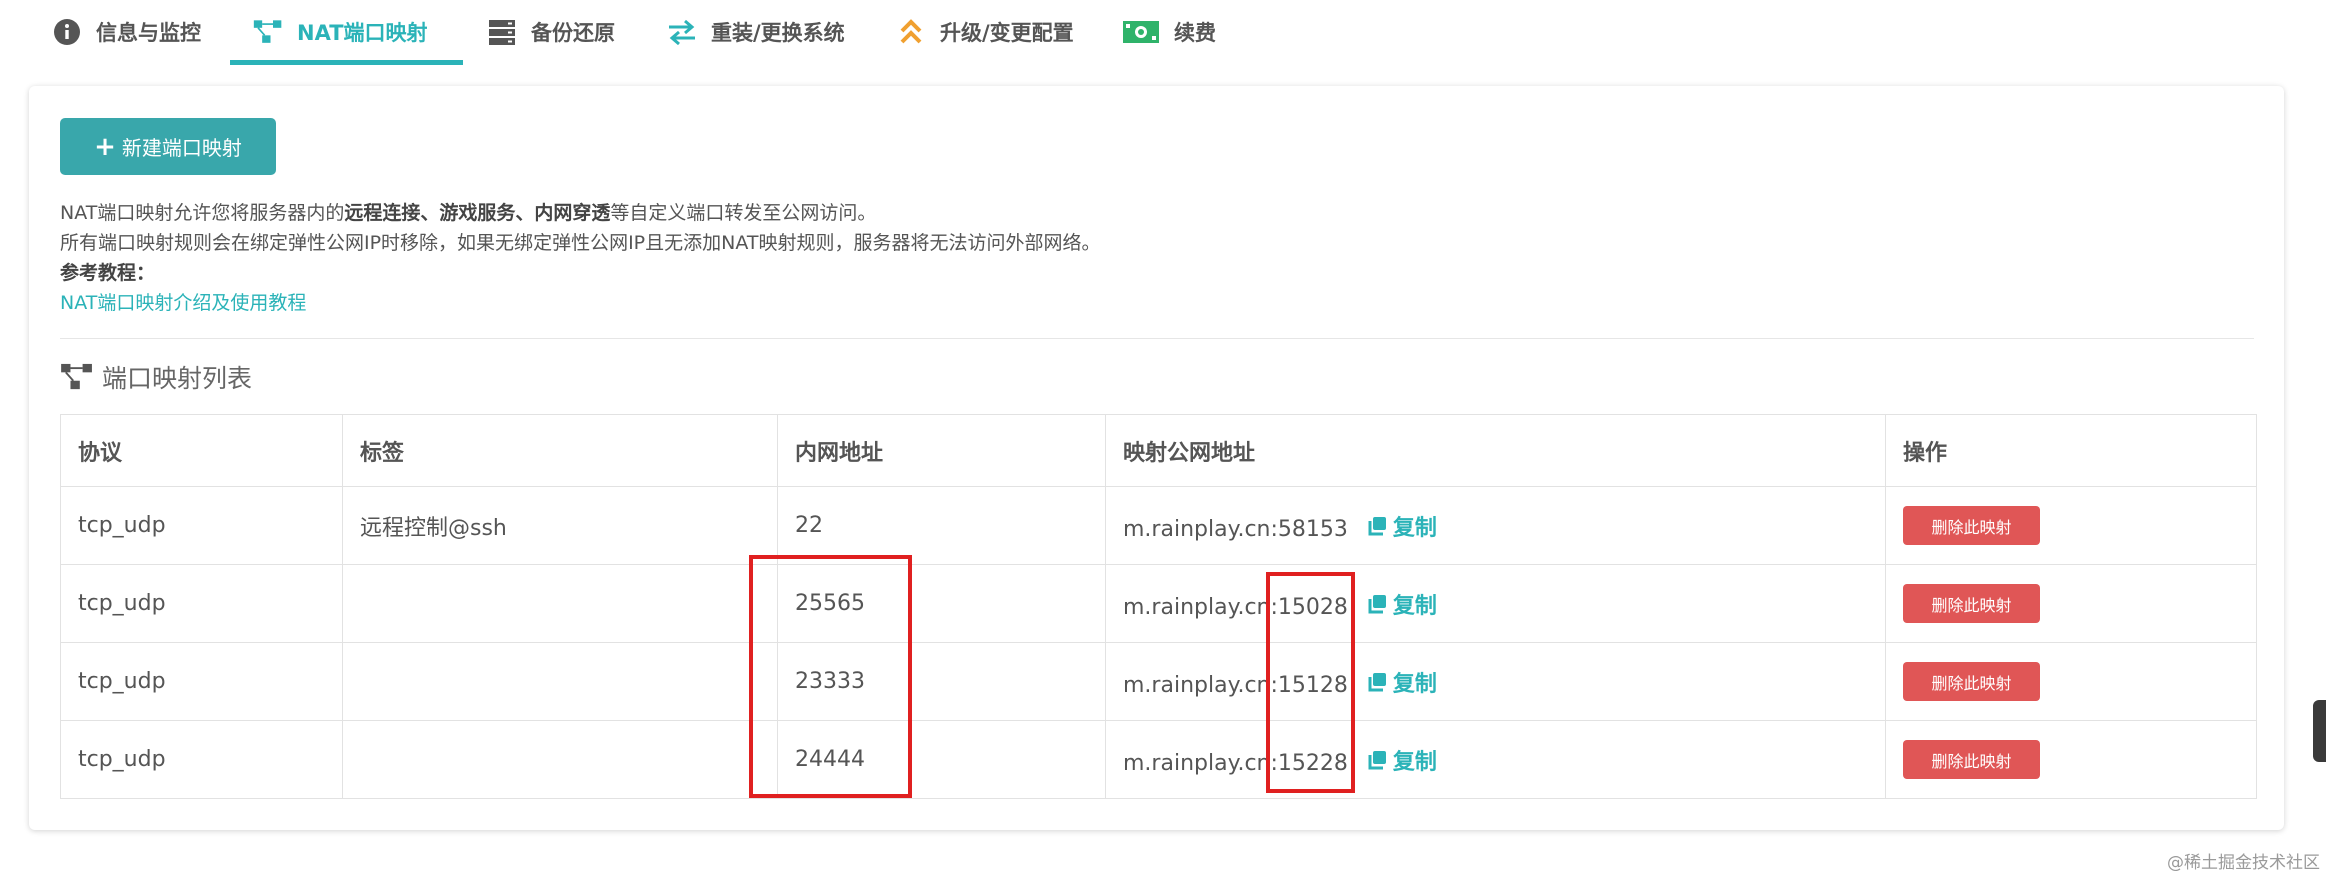 This screenshot has width=2326, height=881. What do you see at coordinates (362, 33) in the screenshot?
I see `tab-label: NAT端口映射` at bounding box center [362, 33].